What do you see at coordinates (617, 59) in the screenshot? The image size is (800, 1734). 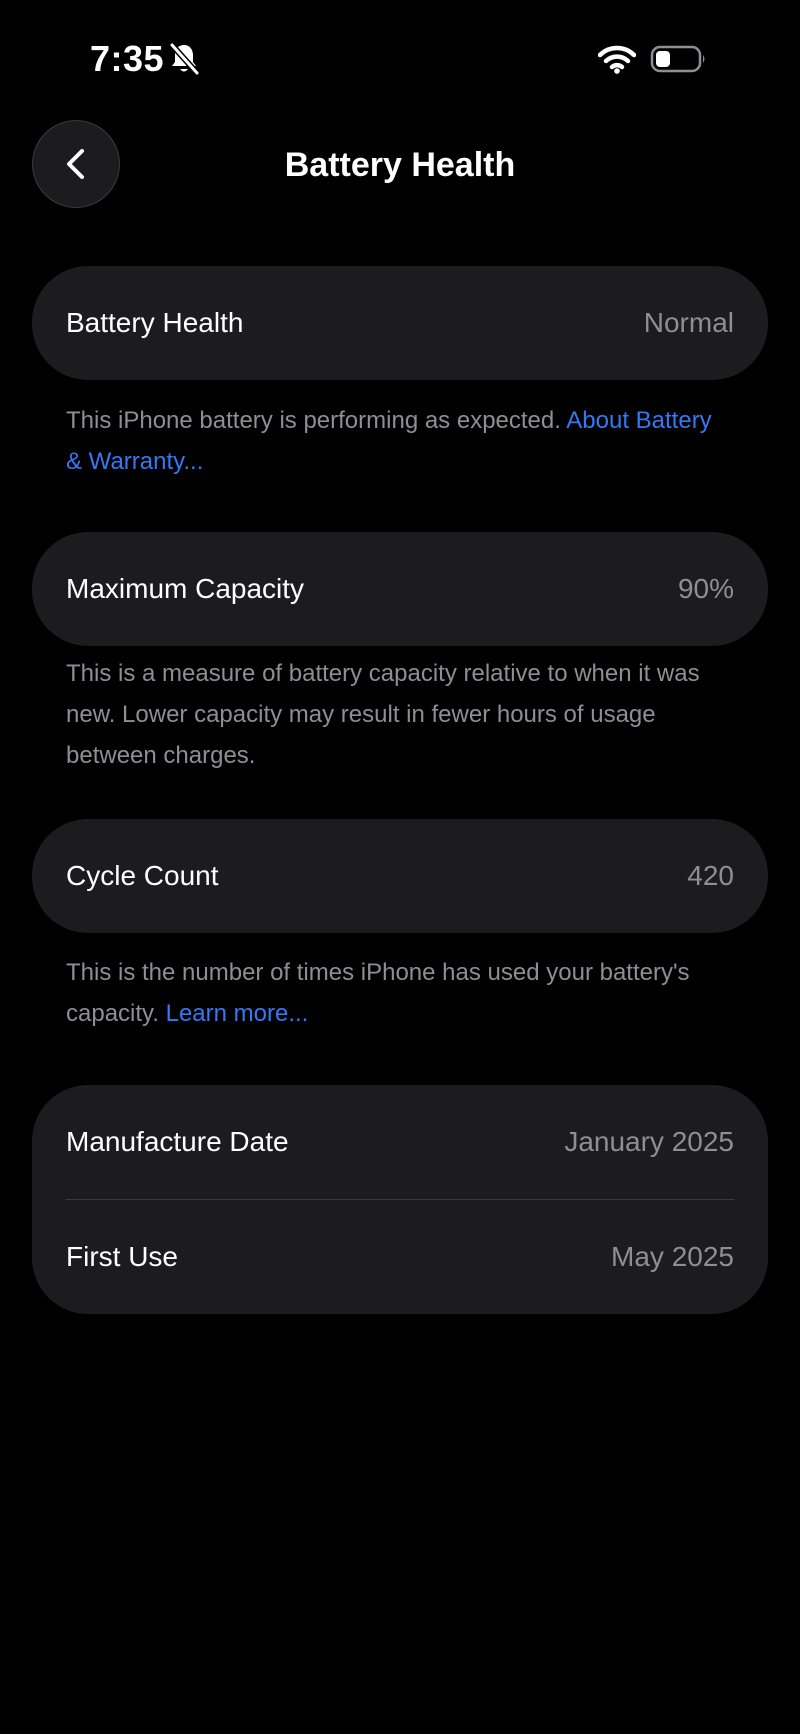 I see `wifi-icon` at bounding box center [617, 59].